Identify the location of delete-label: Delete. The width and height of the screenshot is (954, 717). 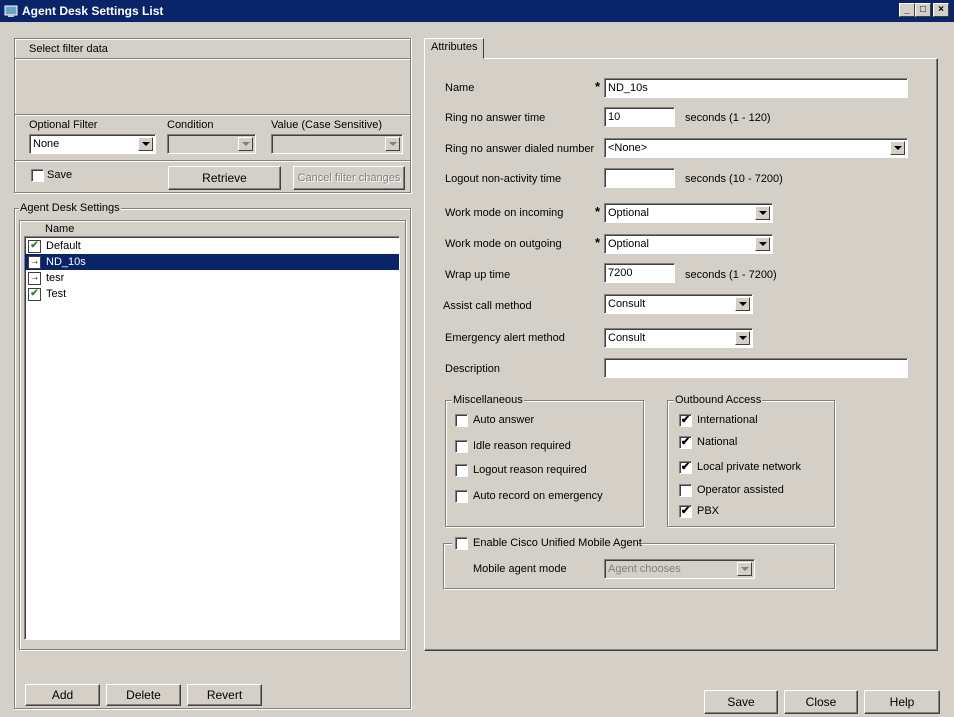
(143, 695).